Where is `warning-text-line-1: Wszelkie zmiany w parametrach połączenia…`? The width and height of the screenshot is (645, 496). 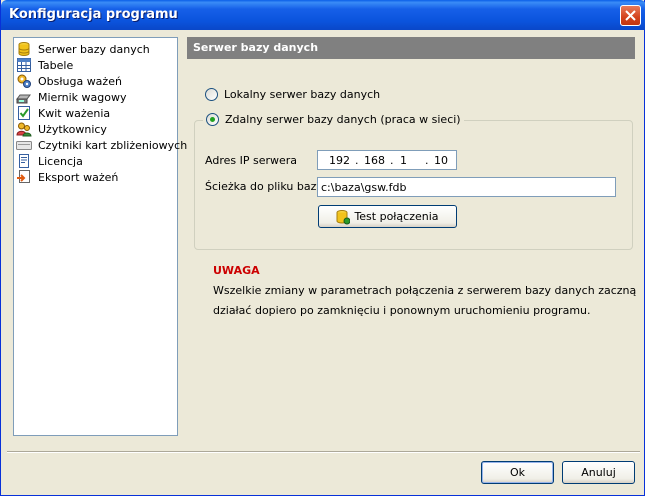
warning-text-line-1: Wszelkie zmiany w parametrach połączenia… is located at coordinates (425, 290).